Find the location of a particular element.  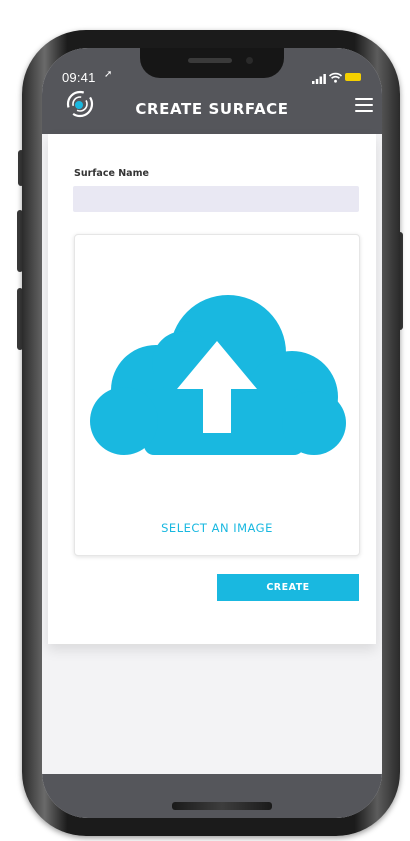

surface-name-label: Surface Name is located at coordinates (111, 173).